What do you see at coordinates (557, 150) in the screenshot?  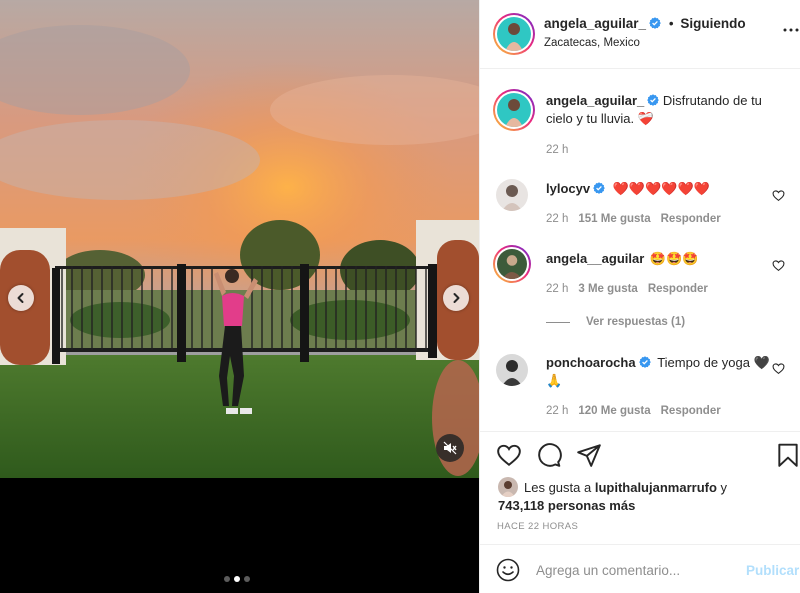 I see `caption-time: 22 h` at bounding box center [557, 150].